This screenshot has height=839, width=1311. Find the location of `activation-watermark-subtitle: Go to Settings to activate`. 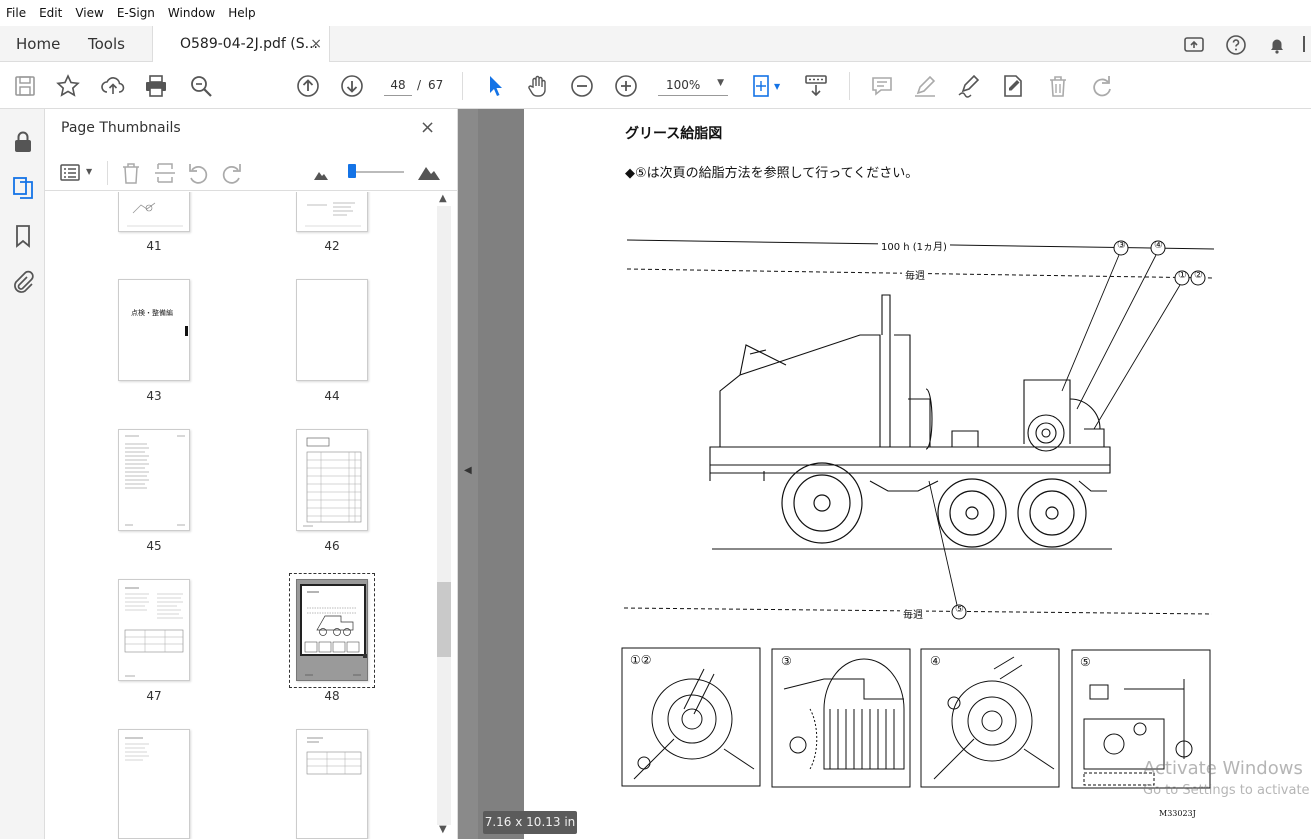

activation-watermark-subtitle: Go to Settings to activate is located at coordinates (1226, 790).